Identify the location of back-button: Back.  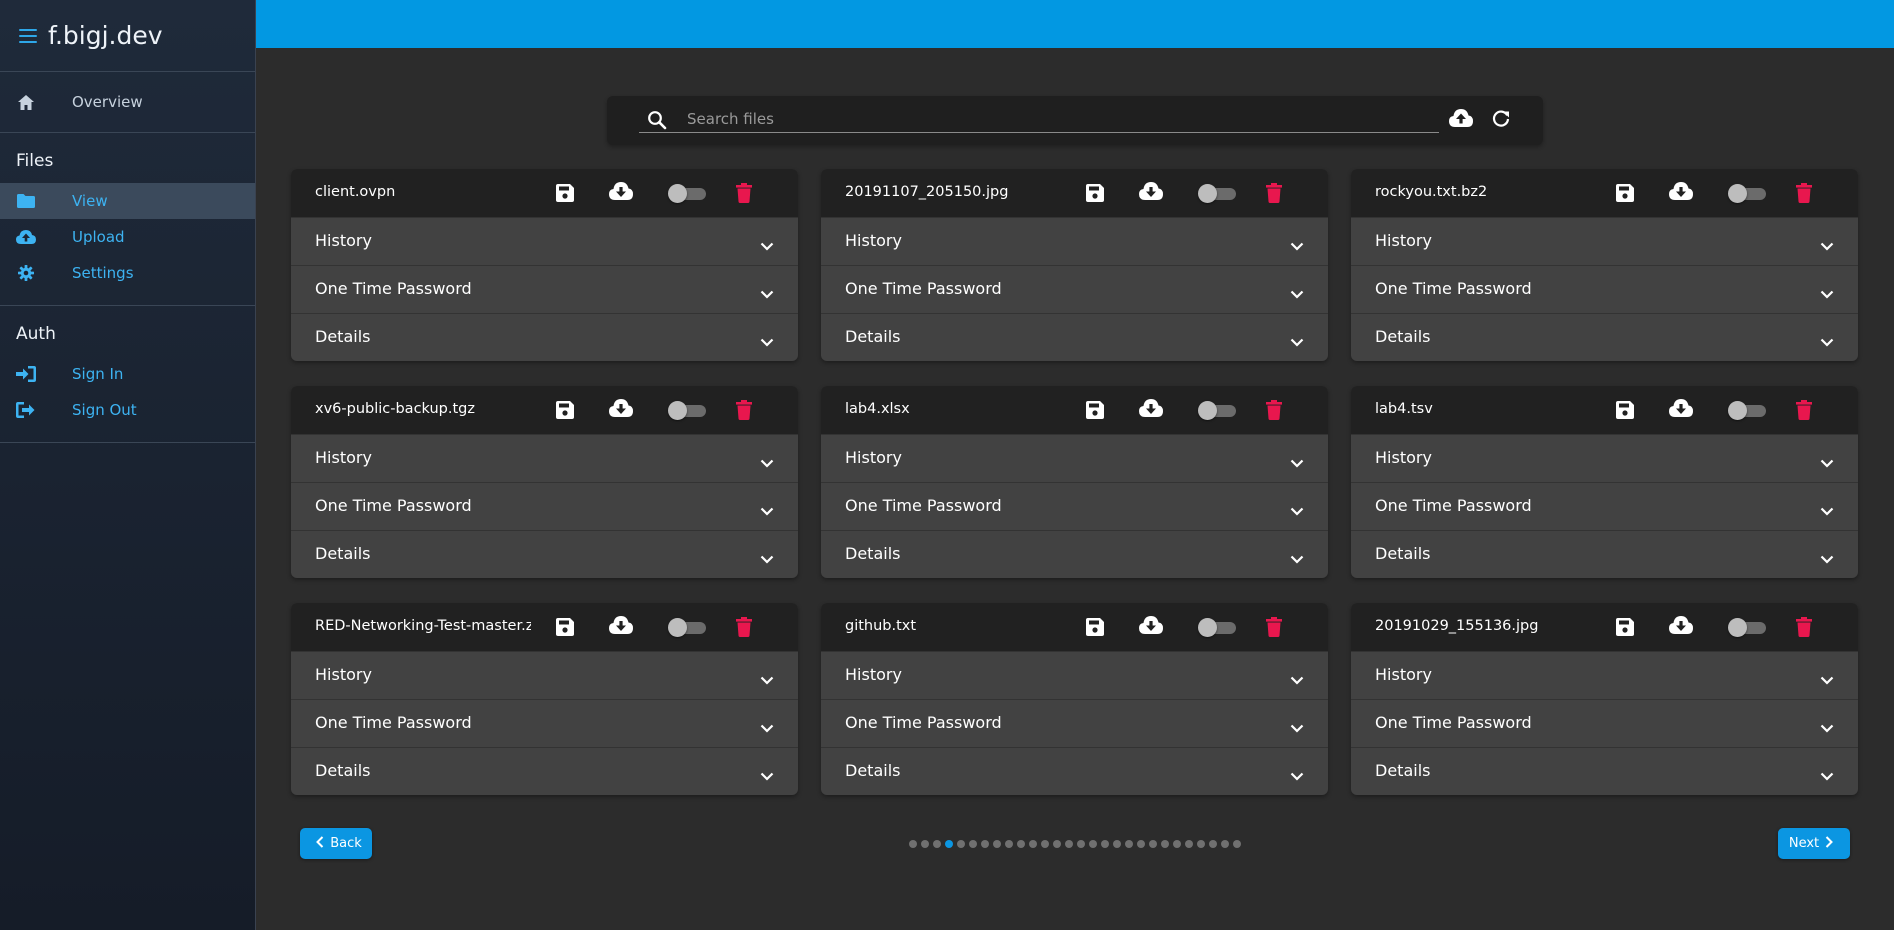
(336, 843).